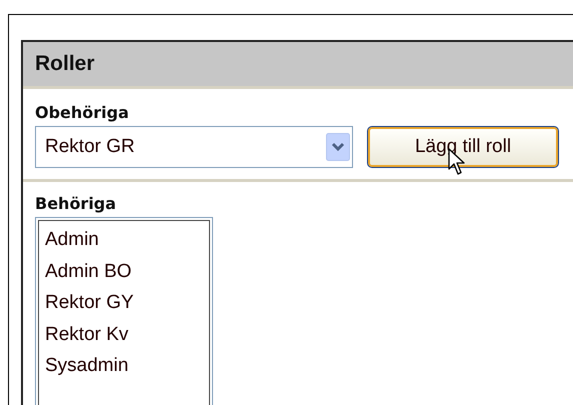 This screenshot has height=405, width=573. I want to click on list-item: Sysadmin, so click(124, 366).